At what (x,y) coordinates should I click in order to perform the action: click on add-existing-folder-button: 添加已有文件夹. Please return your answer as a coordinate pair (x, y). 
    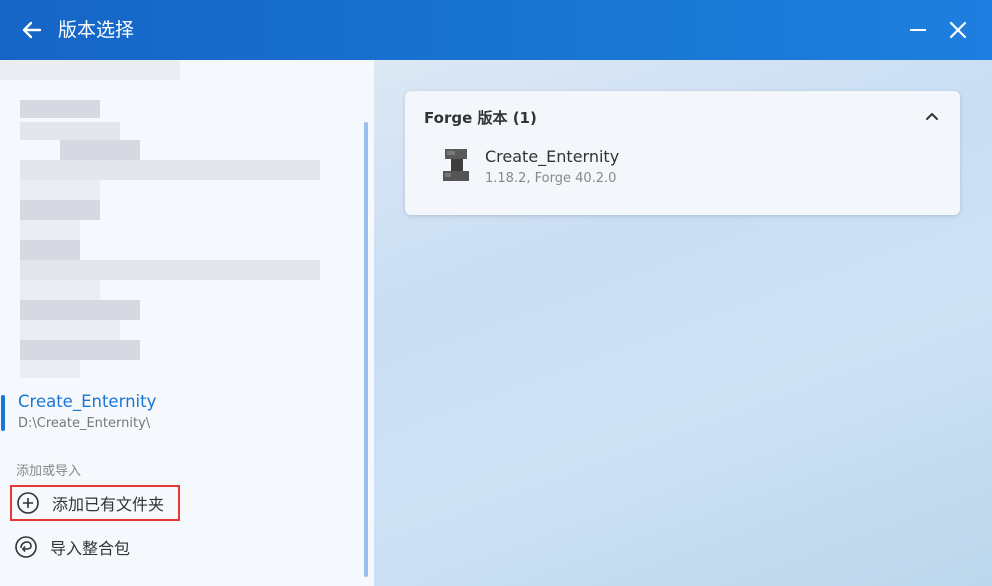
    Looking at the image, I should click on (95, 503).